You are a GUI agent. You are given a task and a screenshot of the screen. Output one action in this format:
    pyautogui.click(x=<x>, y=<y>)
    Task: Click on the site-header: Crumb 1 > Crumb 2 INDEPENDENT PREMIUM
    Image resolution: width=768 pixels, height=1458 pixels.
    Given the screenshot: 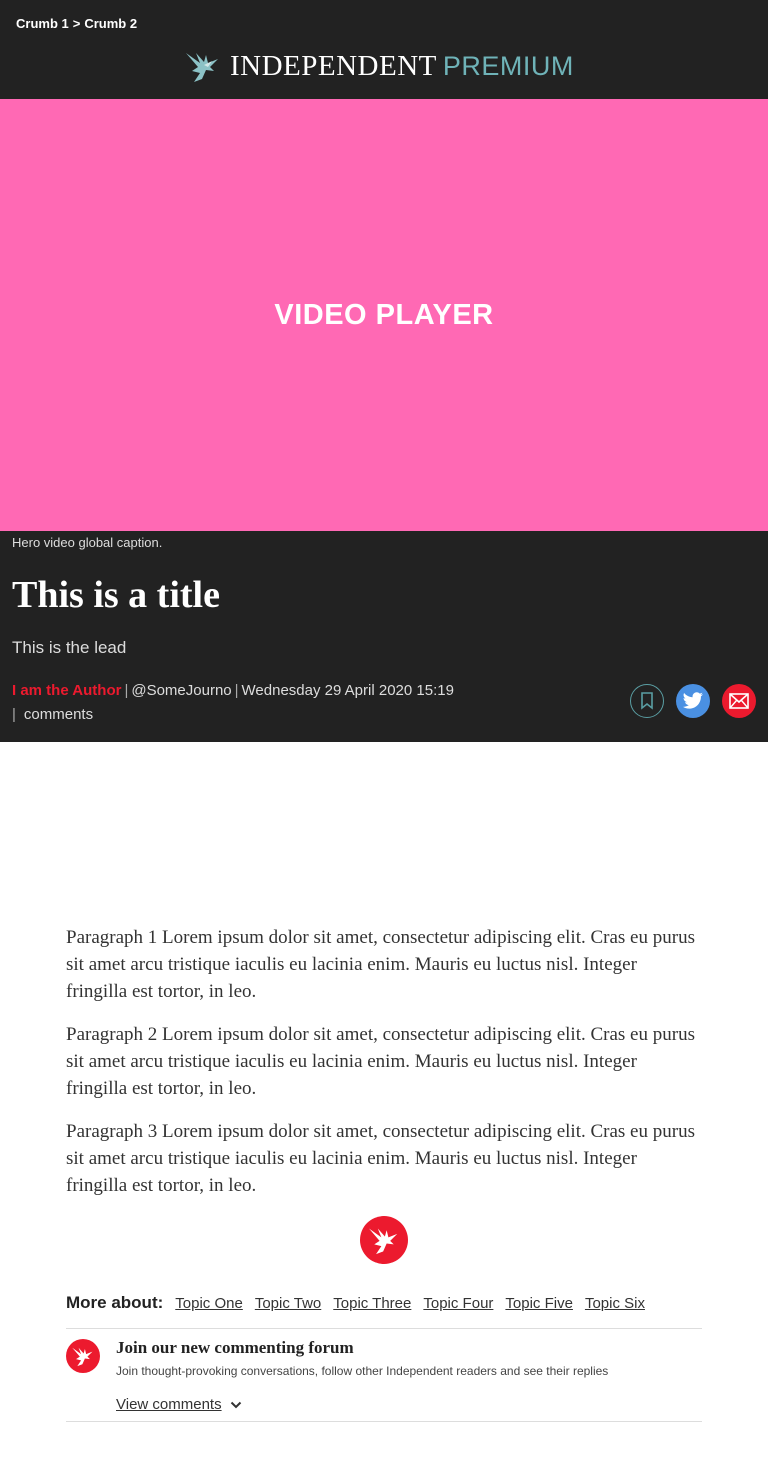 What is the action you would take?
    pyautogui.click(x=384, y=49)
    